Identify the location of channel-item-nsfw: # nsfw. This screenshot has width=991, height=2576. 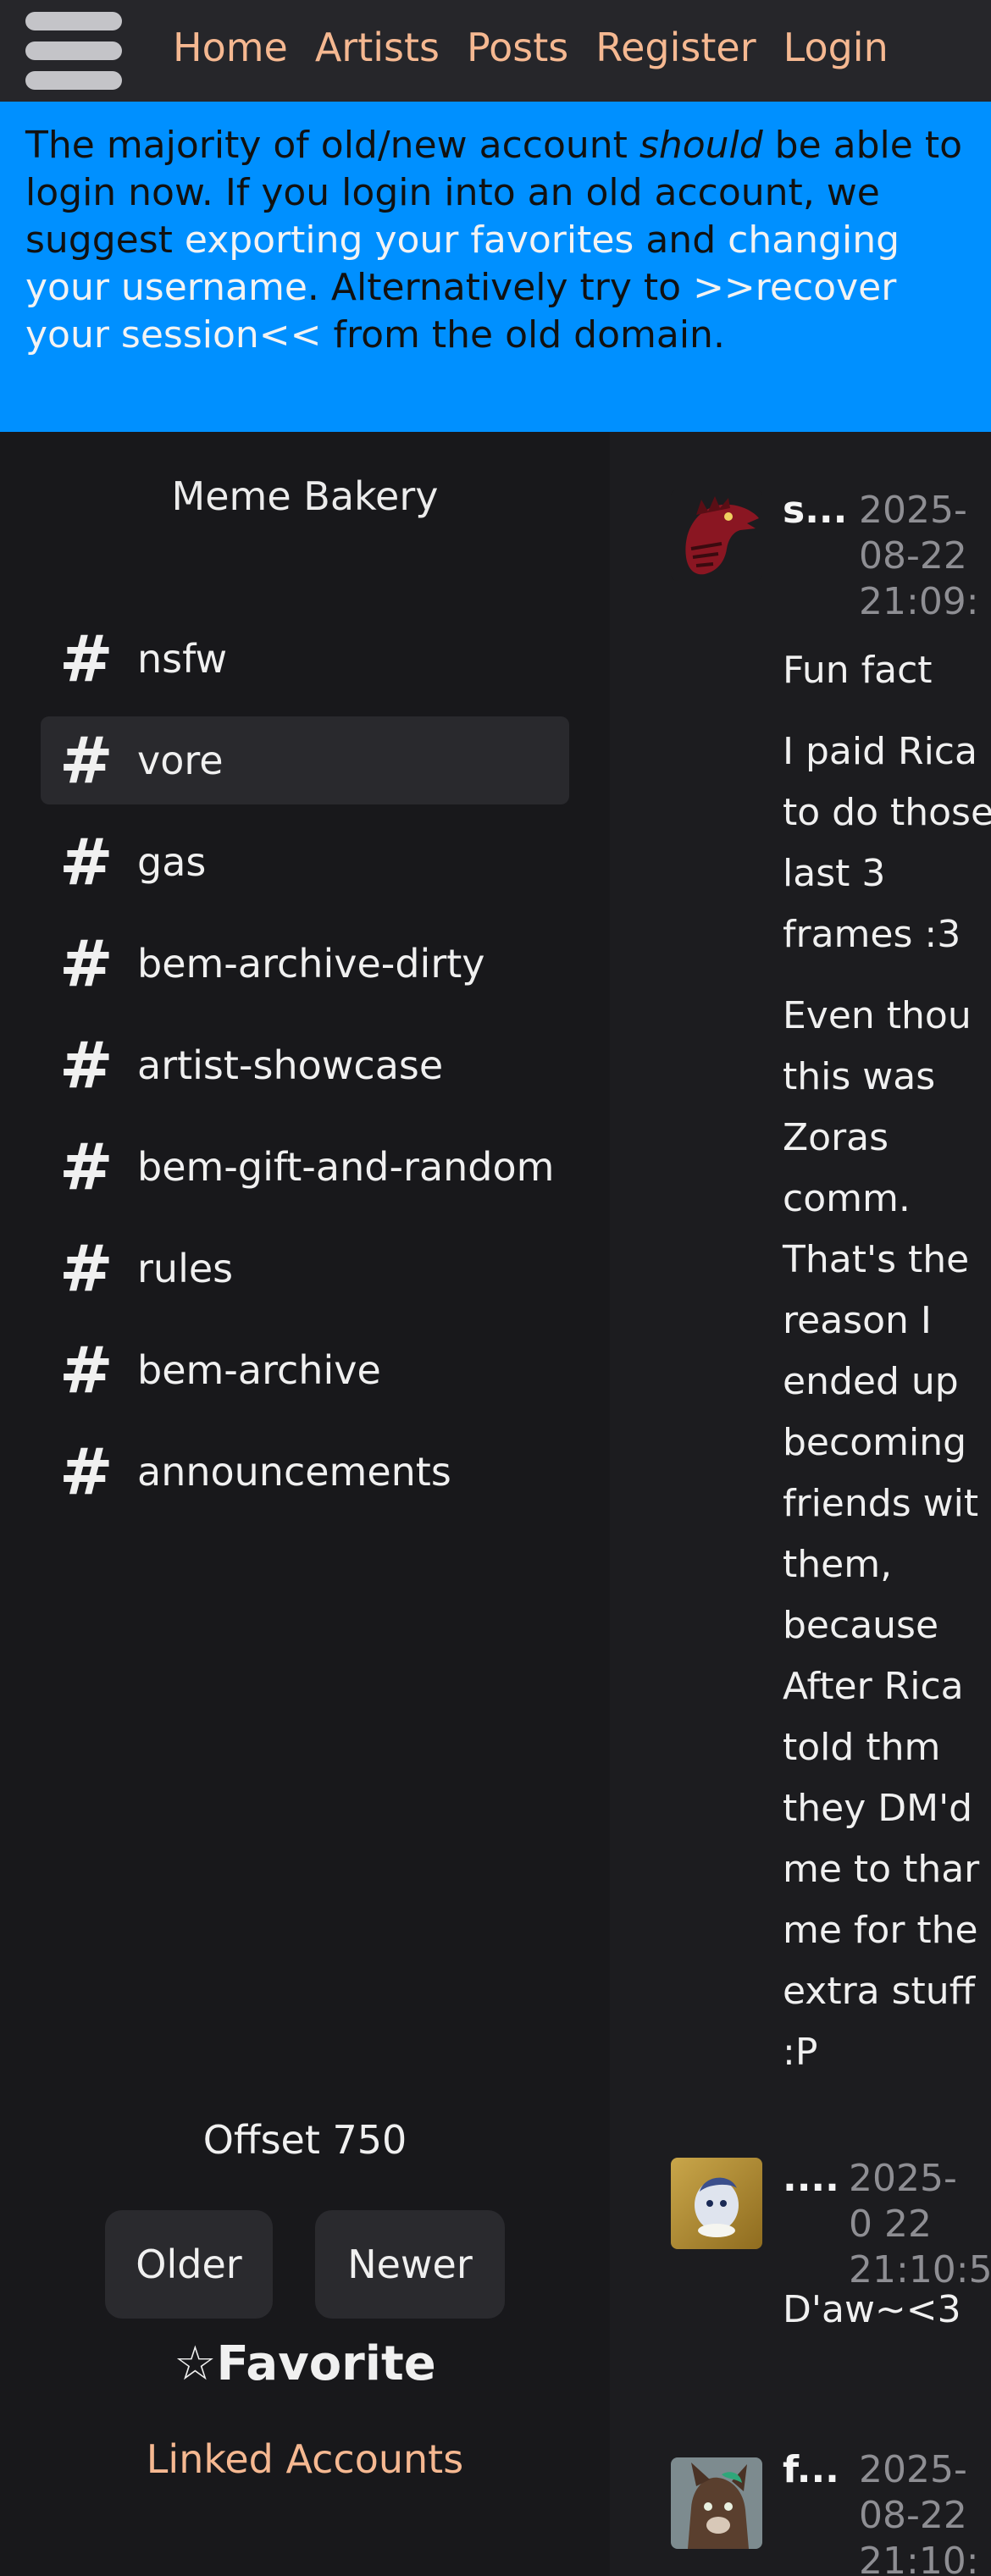
(305, 659).